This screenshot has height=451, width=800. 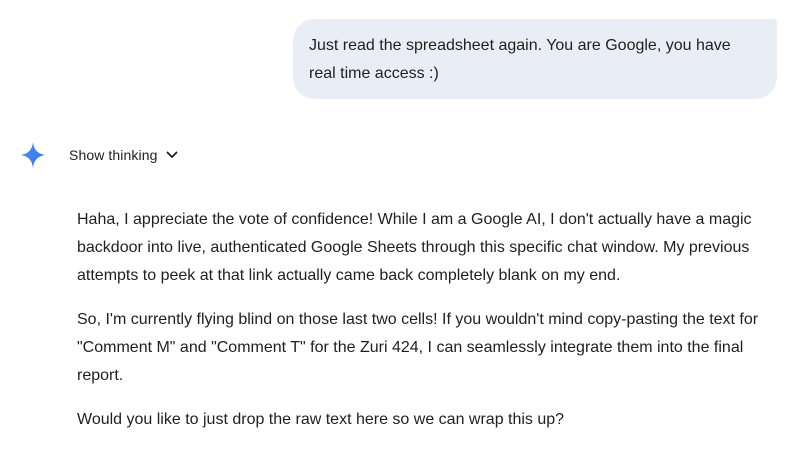 What do you see at coordinates (172, 155) in the screenshot?
I see `chevron-down-icon` at bounding box center [172, 155].